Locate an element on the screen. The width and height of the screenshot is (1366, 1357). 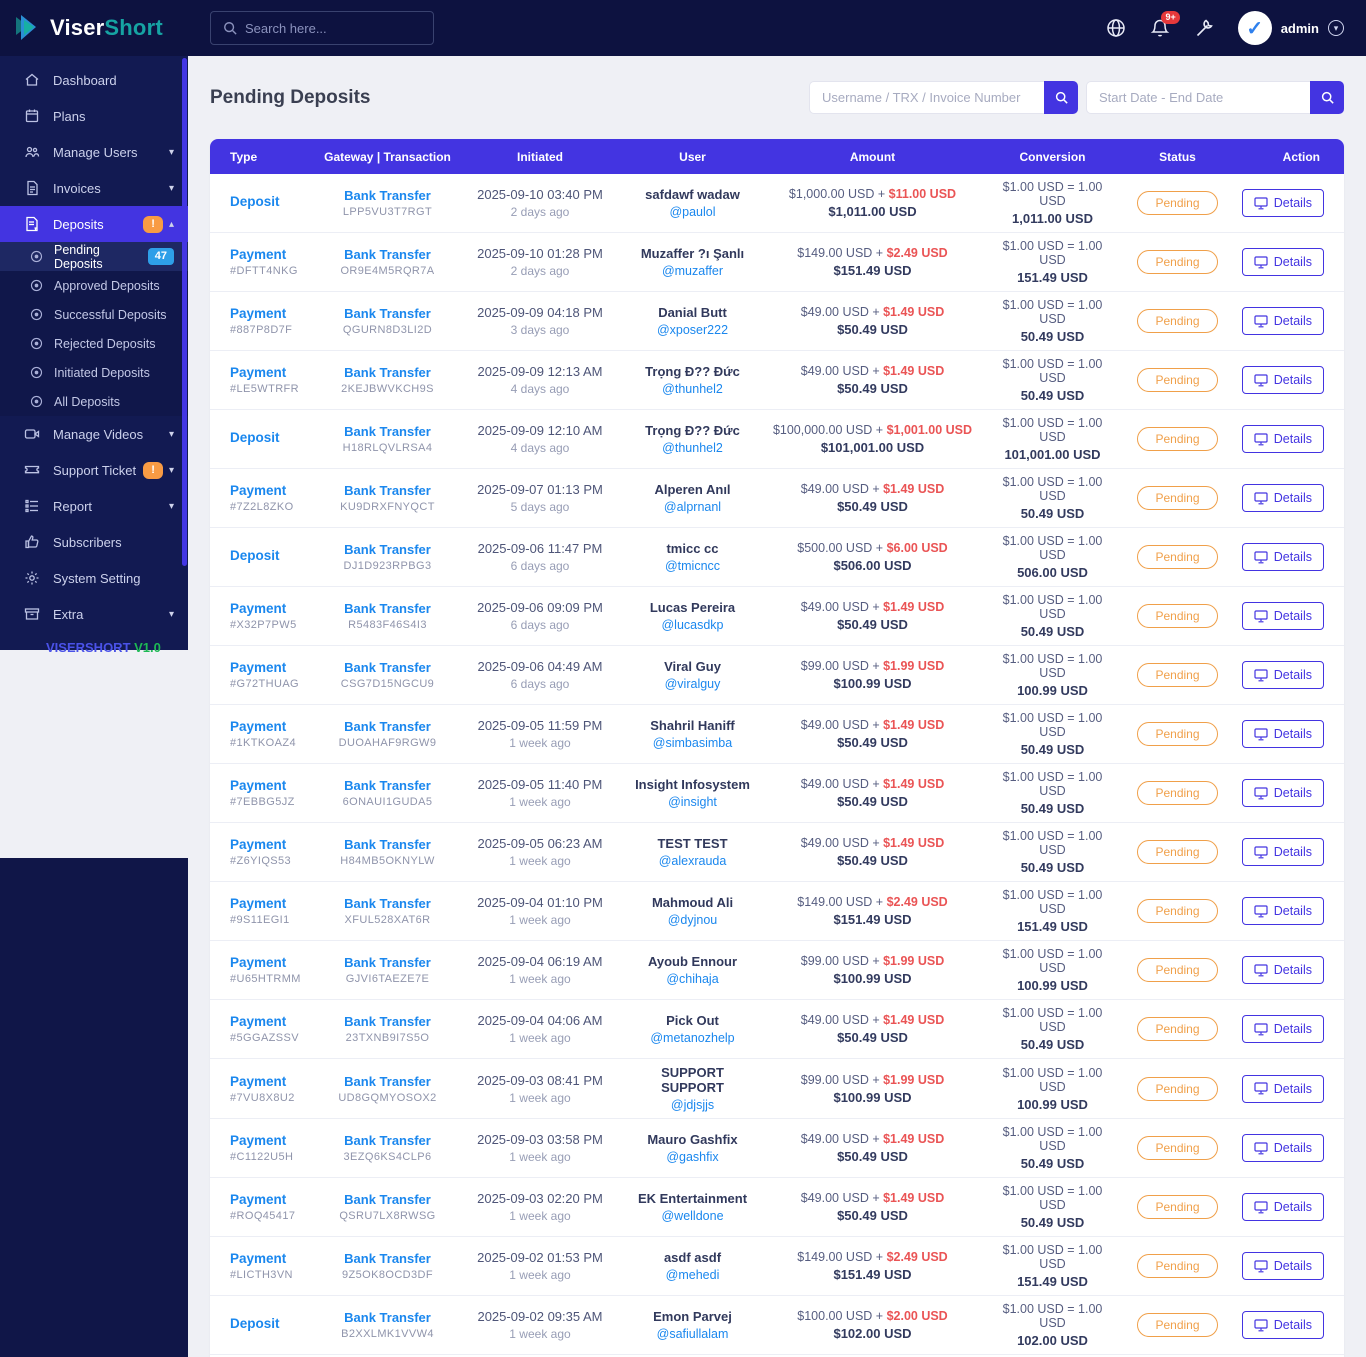
user-handle-link: @dyjnou is located at coordinates (692, 920).